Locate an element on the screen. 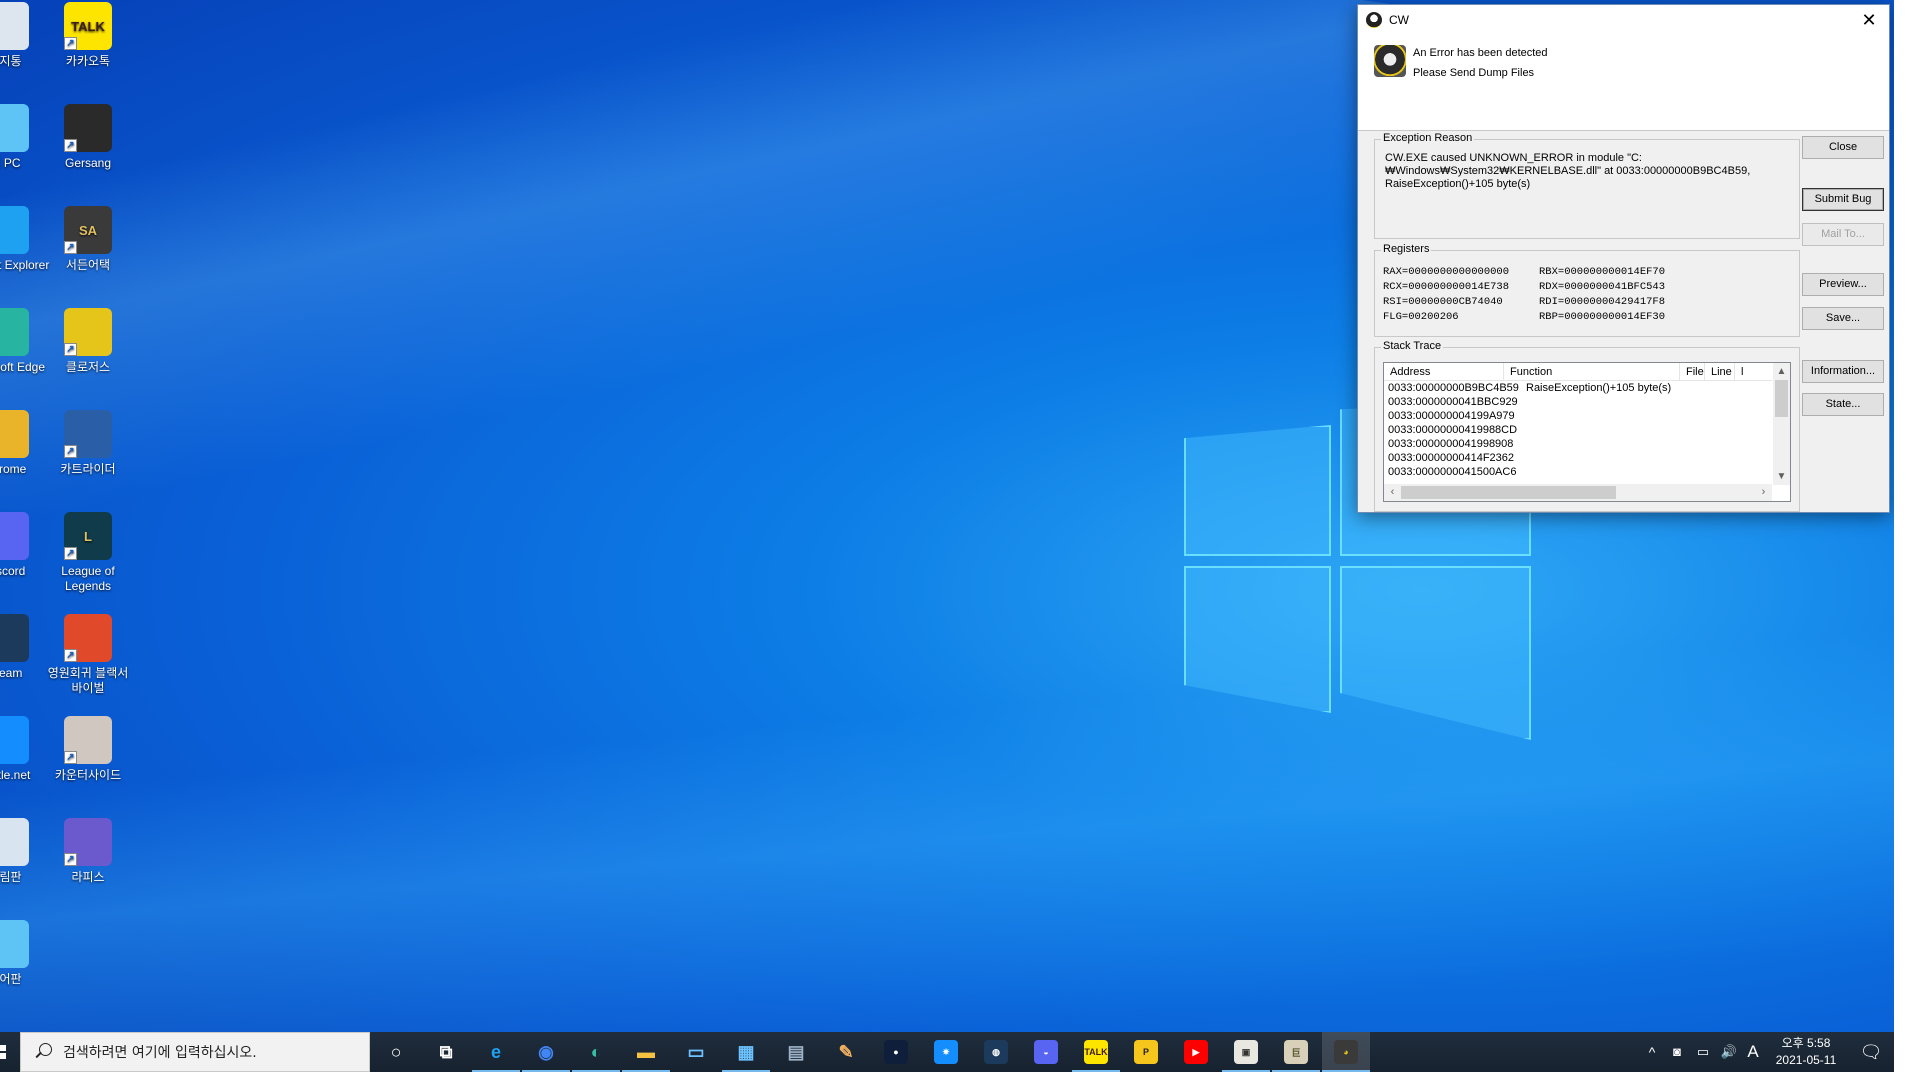  desktop-icon-label: 라피스 is located at coordinates (88, 877).